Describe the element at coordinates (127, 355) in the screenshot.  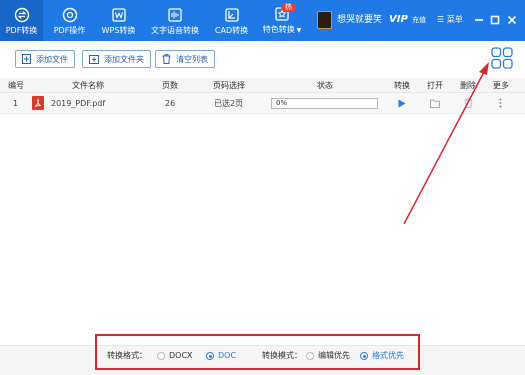
I see `format-label: 转换格式：` at that location.